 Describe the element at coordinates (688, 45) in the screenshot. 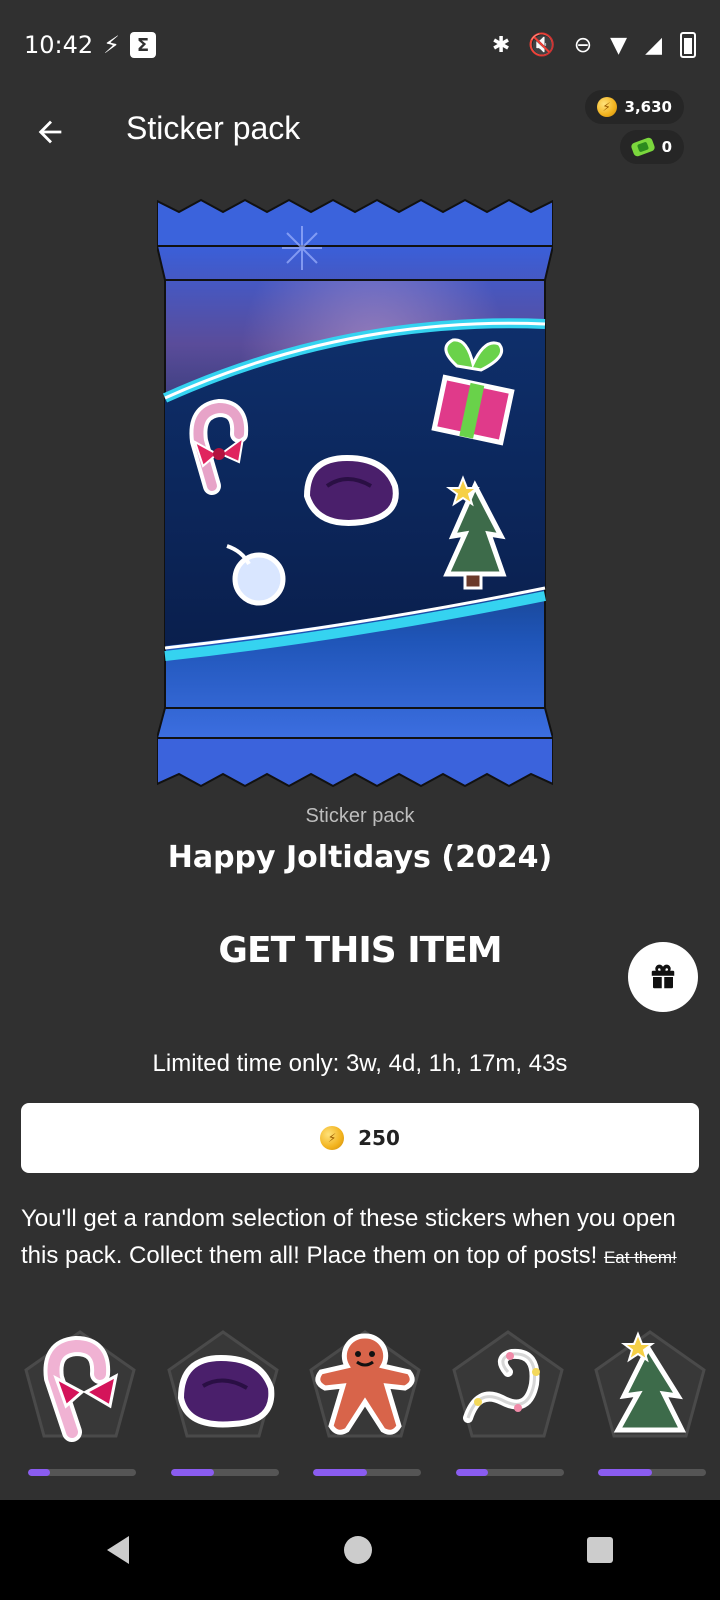

I see `battery-icon` at that location.